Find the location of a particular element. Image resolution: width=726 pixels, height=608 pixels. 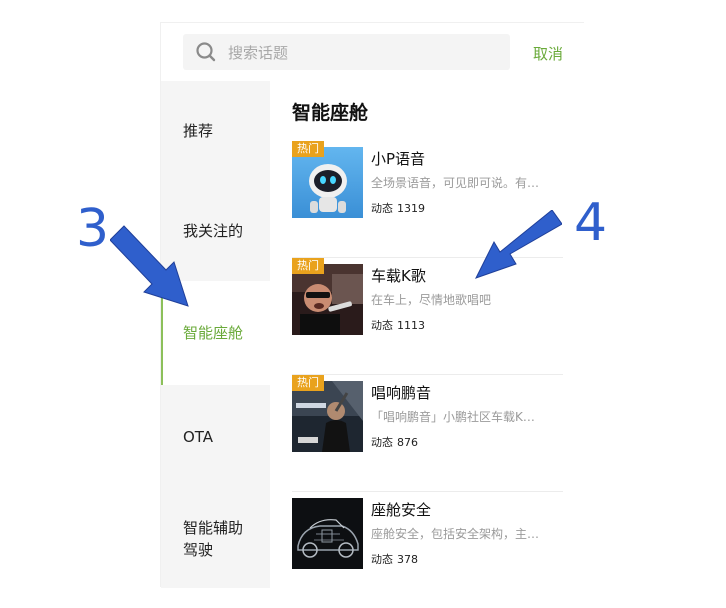

topic-item: 座舱安全 座舱安全，包括安全架构，主… 动态 378 is located at coordinates (427, 550).